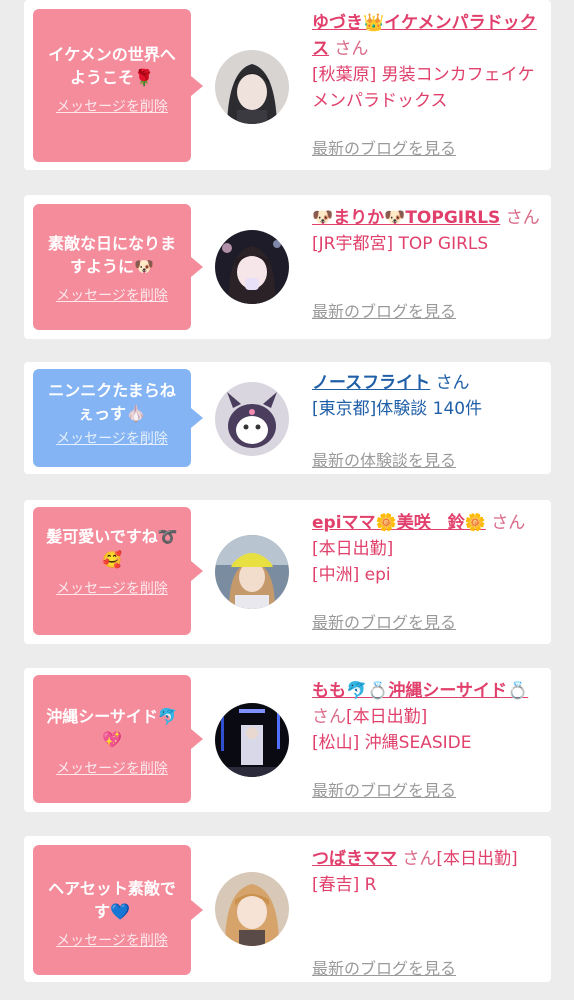  What do you see at coordinates (354, 859) in the screenshot?
I see `profile-name-link: つばきママ` at bounding box center [354, 859].